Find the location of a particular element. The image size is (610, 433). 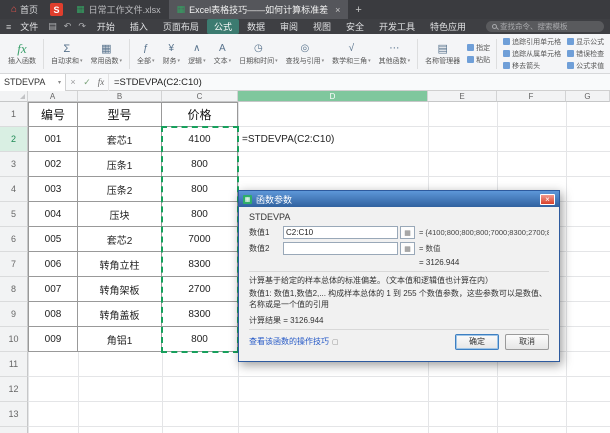

cell: 套芯2 is located at coordinates (120, 239).